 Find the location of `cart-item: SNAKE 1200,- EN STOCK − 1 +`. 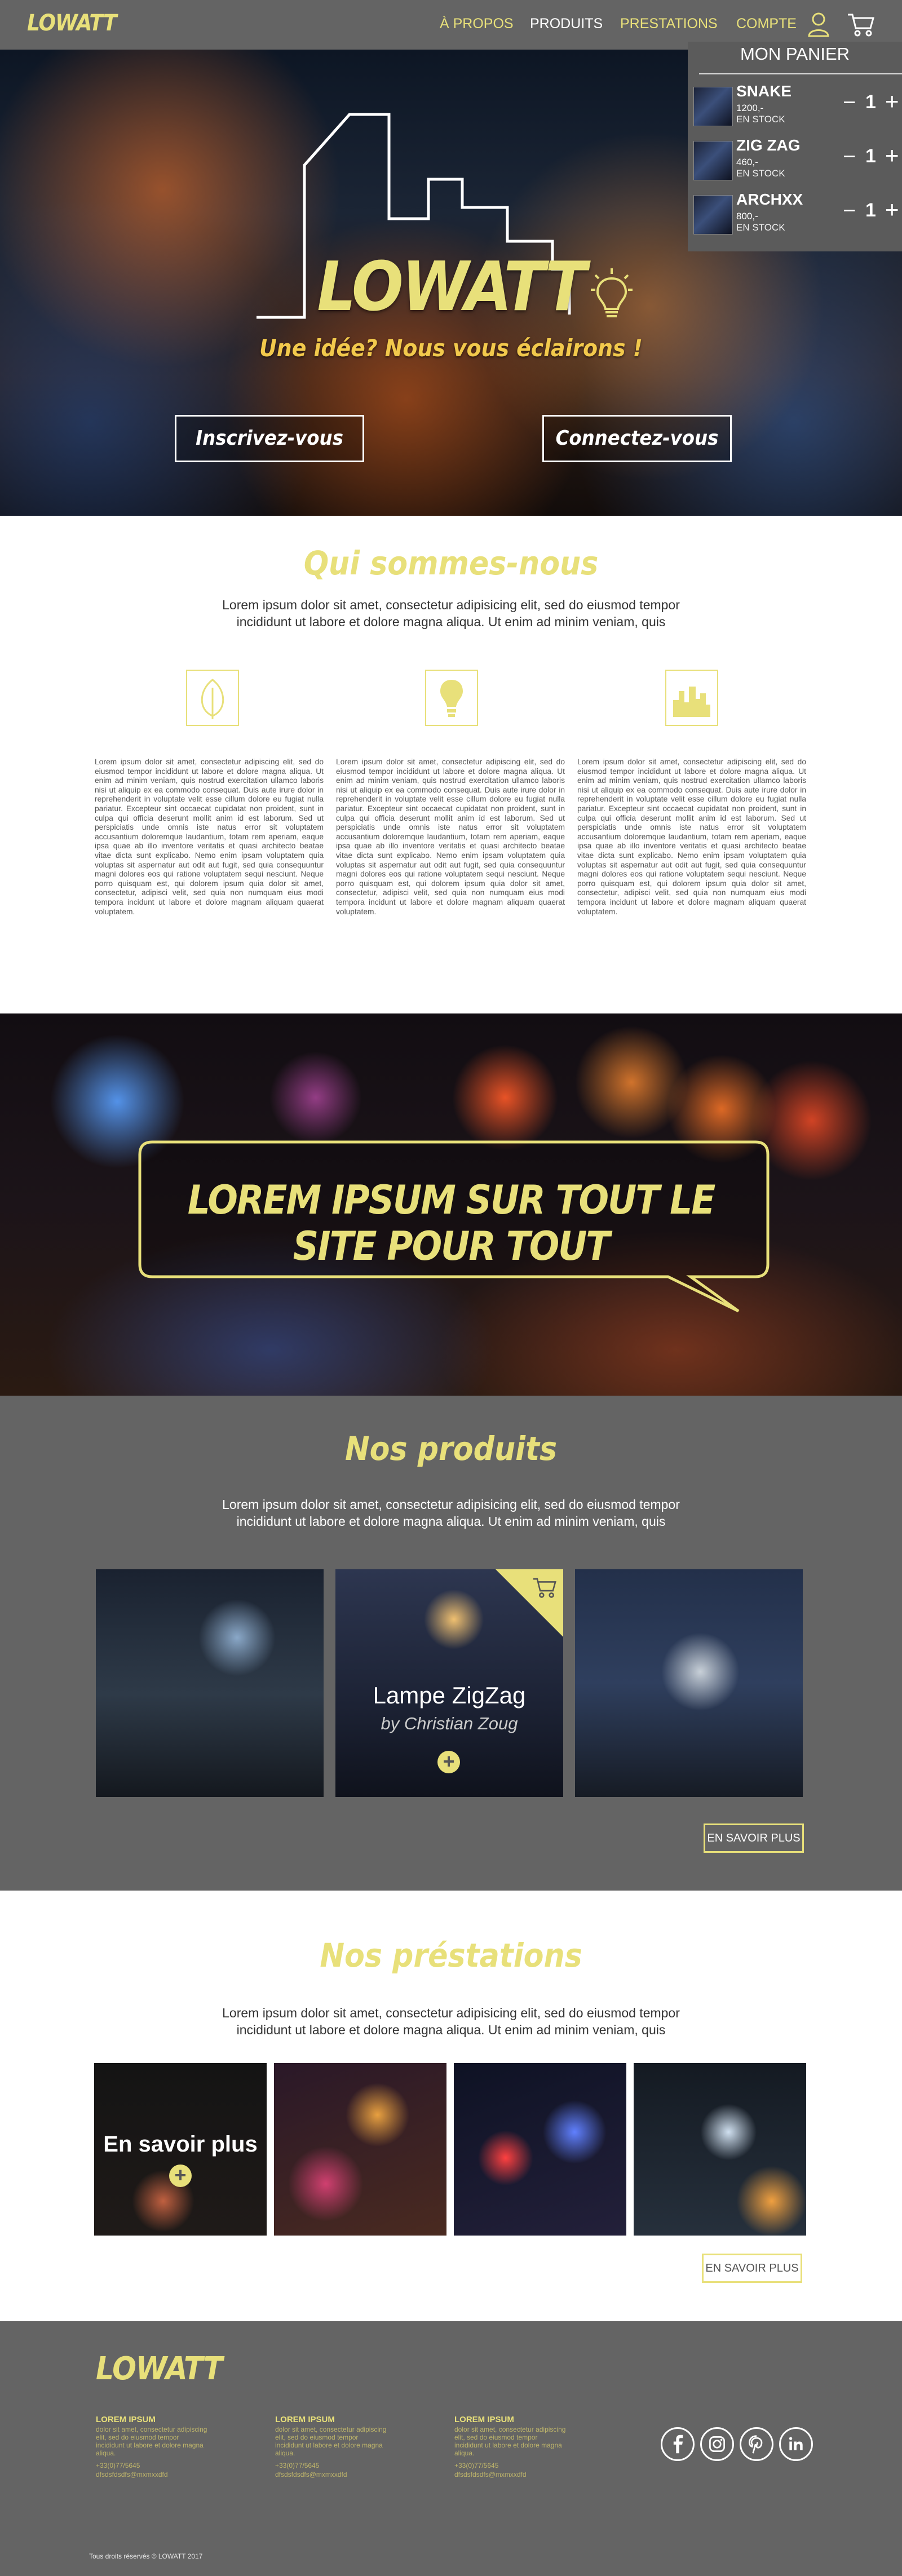

cart-item: SNAKE 1200,- EN STOCK − 1 + is located at coordinates (797, 103).